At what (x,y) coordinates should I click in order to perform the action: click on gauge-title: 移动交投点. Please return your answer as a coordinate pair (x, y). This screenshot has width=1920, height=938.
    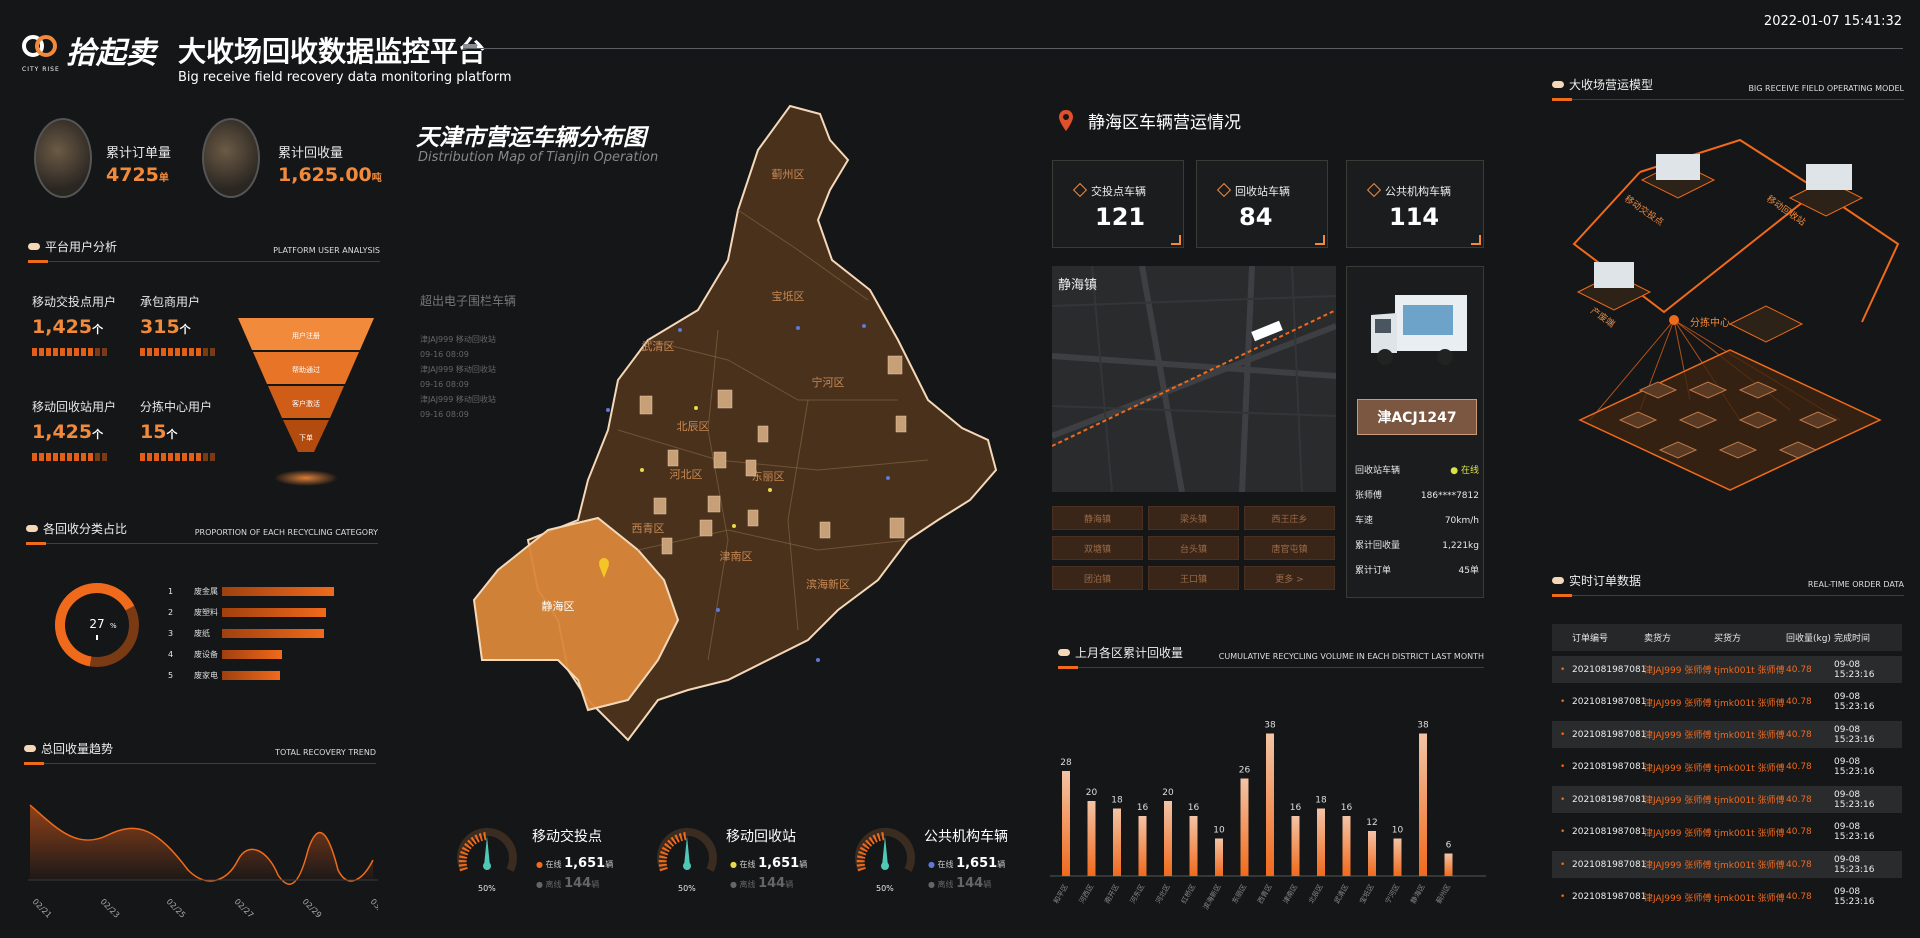
    Looking at the image, I should click on (567, 837).